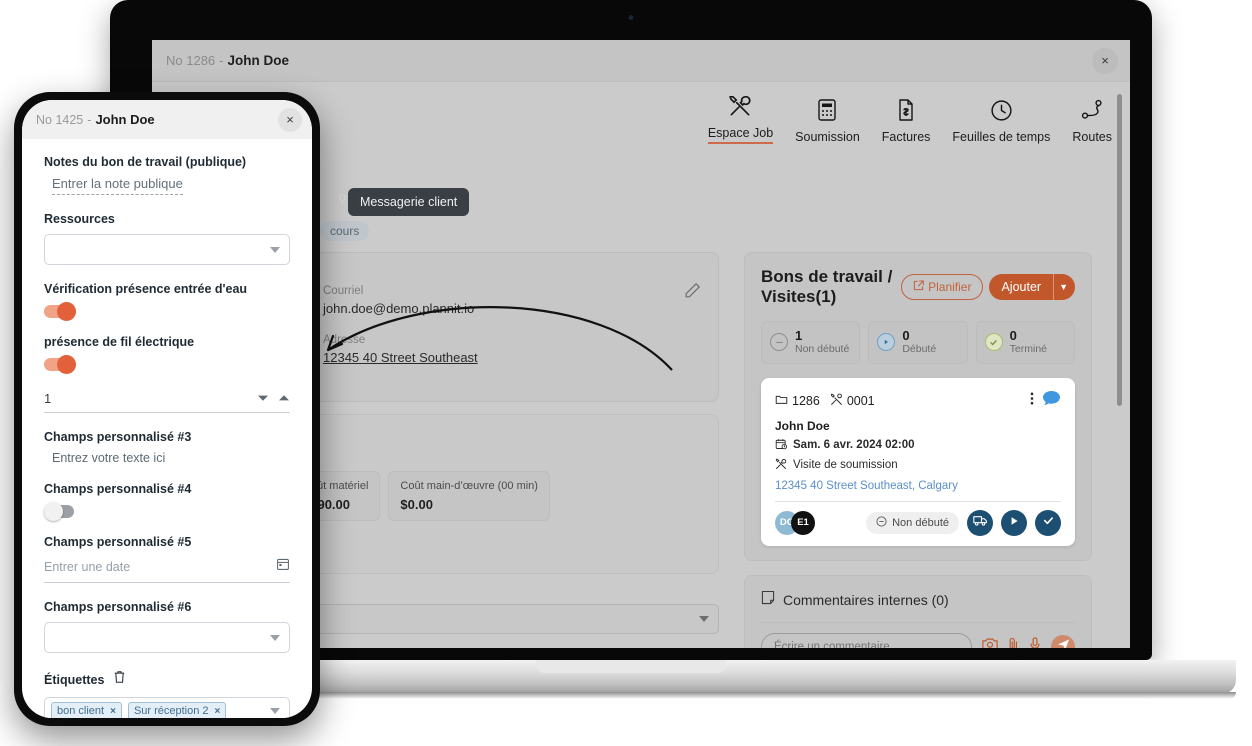  What do you see at coordinates (145, 162) in the screenshot?
I see `notes-label: Notes du bon de travail (publique)` at bounding box center [145, 162].